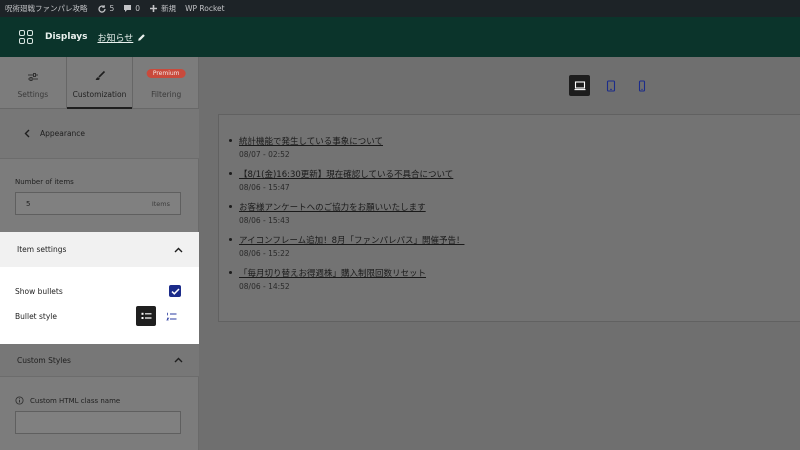  Describe the element at coordinates (99, 134) in the screenshot. I see `appearance-back-button: Appearance` at that location.